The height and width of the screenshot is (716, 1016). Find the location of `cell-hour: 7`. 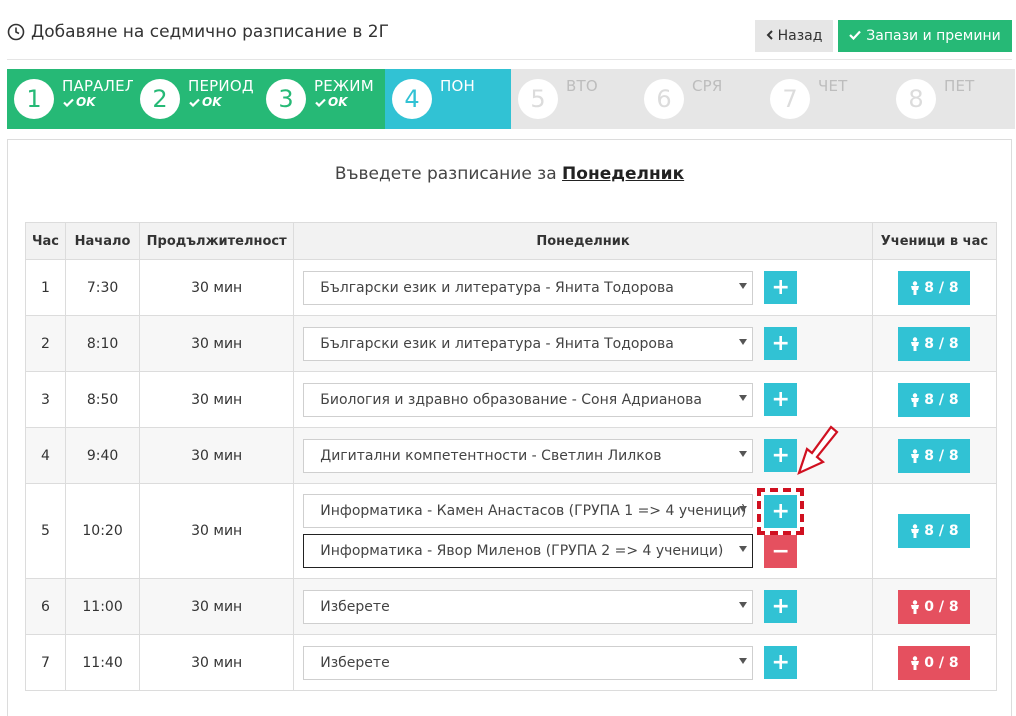

cell-hour: 7 is located at coordinates (45, 662).